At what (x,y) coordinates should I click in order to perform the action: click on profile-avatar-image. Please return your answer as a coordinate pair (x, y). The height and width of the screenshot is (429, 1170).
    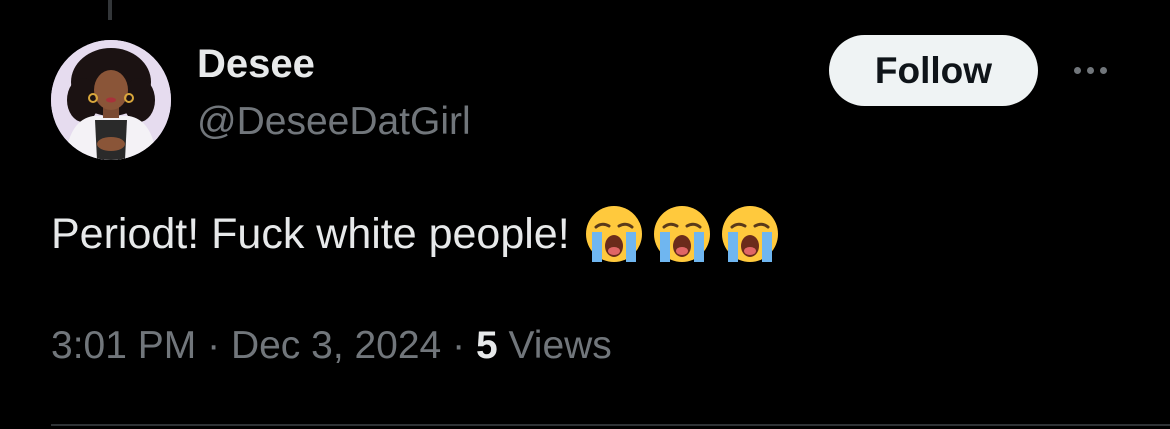
    Looking at the image, I should click on (111, 100).